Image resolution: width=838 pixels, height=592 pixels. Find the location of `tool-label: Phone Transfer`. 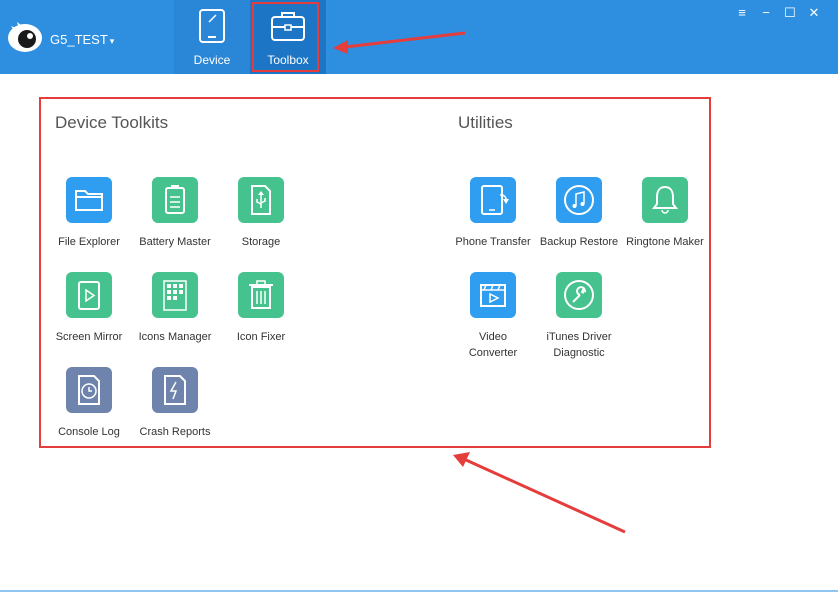

tool-label: Phone Transfer is located at coordinates (493, 242).